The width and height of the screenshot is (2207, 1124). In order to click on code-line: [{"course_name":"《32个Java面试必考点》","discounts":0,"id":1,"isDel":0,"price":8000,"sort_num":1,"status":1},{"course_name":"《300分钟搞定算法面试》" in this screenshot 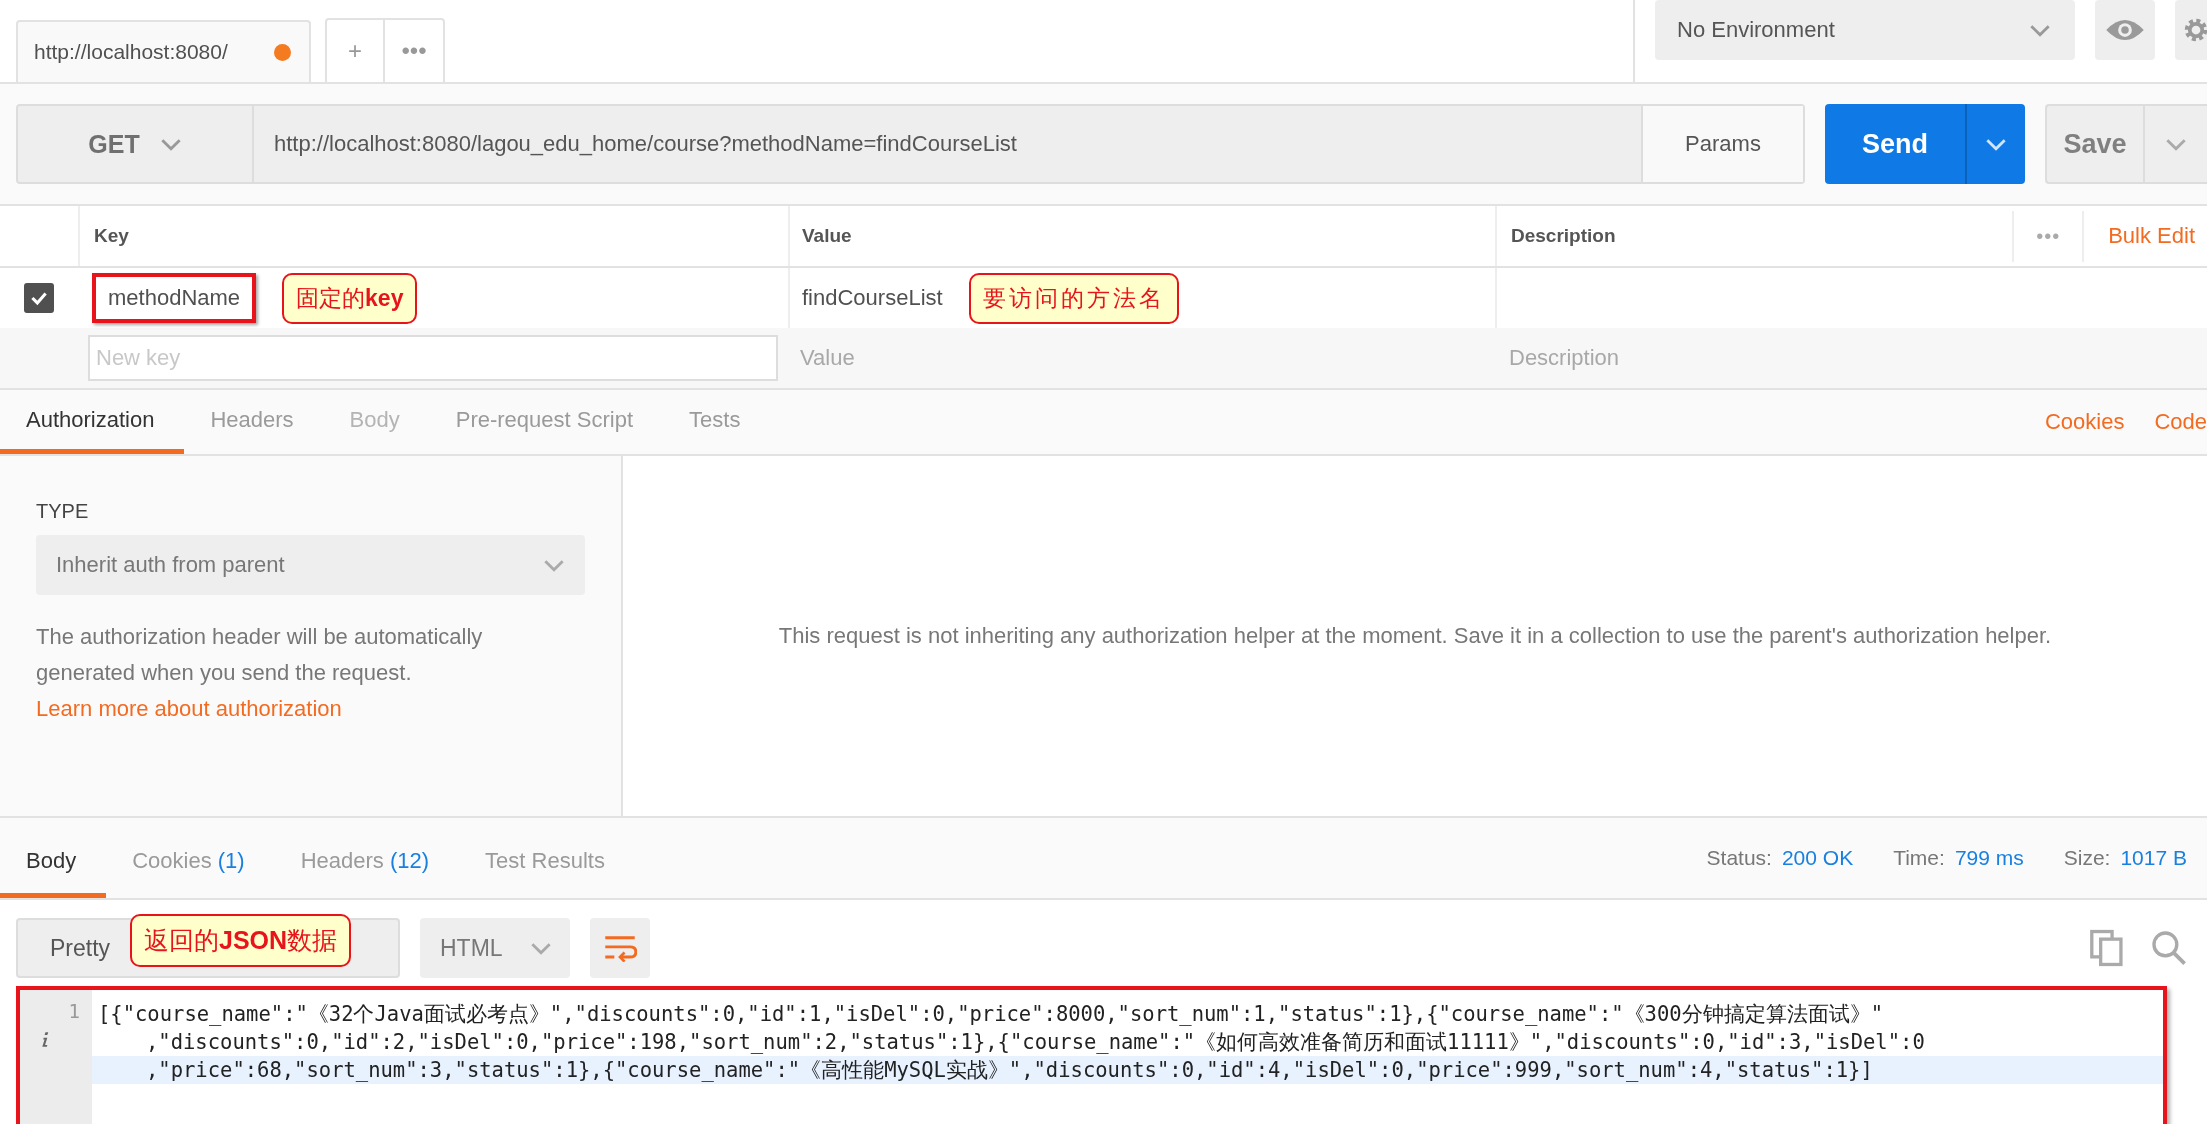, I will do `click(990, 1014)`.